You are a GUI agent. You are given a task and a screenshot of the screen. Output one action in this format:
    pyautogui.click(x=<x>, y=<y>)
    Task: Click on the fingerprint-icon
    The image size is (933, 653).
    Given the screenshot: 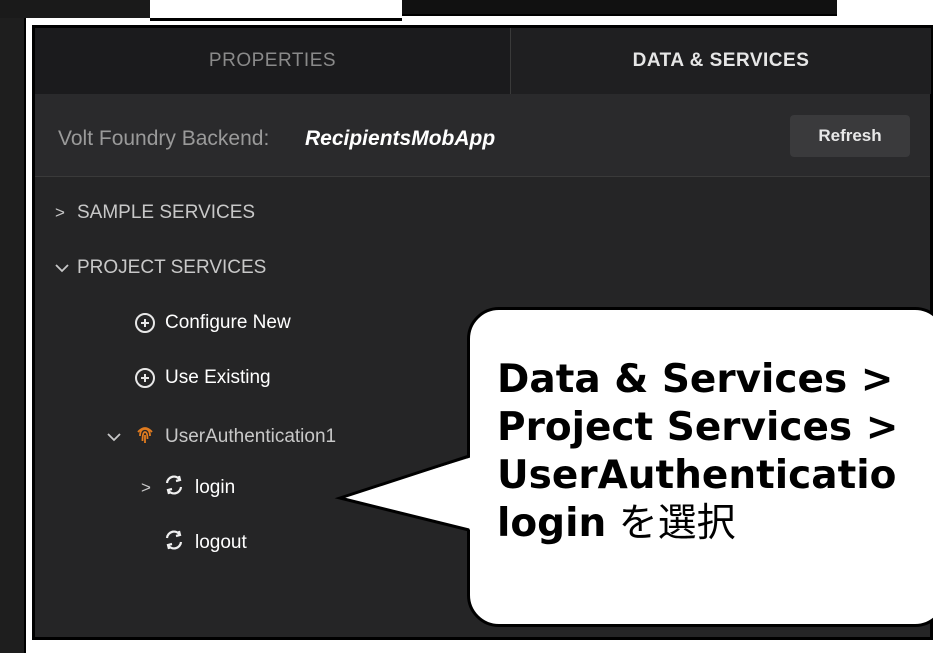 What is the action you would take?
    pyautogui.click(x=145, y=437)
    